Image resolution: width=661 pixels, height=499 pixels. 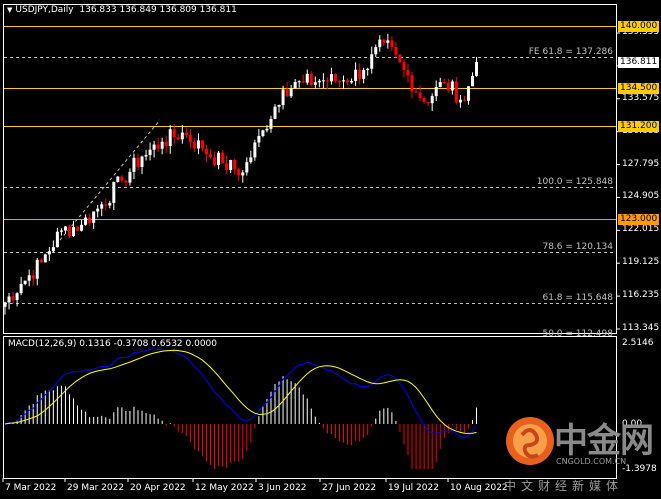 What do you see at coordinates (564, 486) in the screenshot?
I see `watermark-slogan: 中文财经新媒体` at bounding box center [564, 486].